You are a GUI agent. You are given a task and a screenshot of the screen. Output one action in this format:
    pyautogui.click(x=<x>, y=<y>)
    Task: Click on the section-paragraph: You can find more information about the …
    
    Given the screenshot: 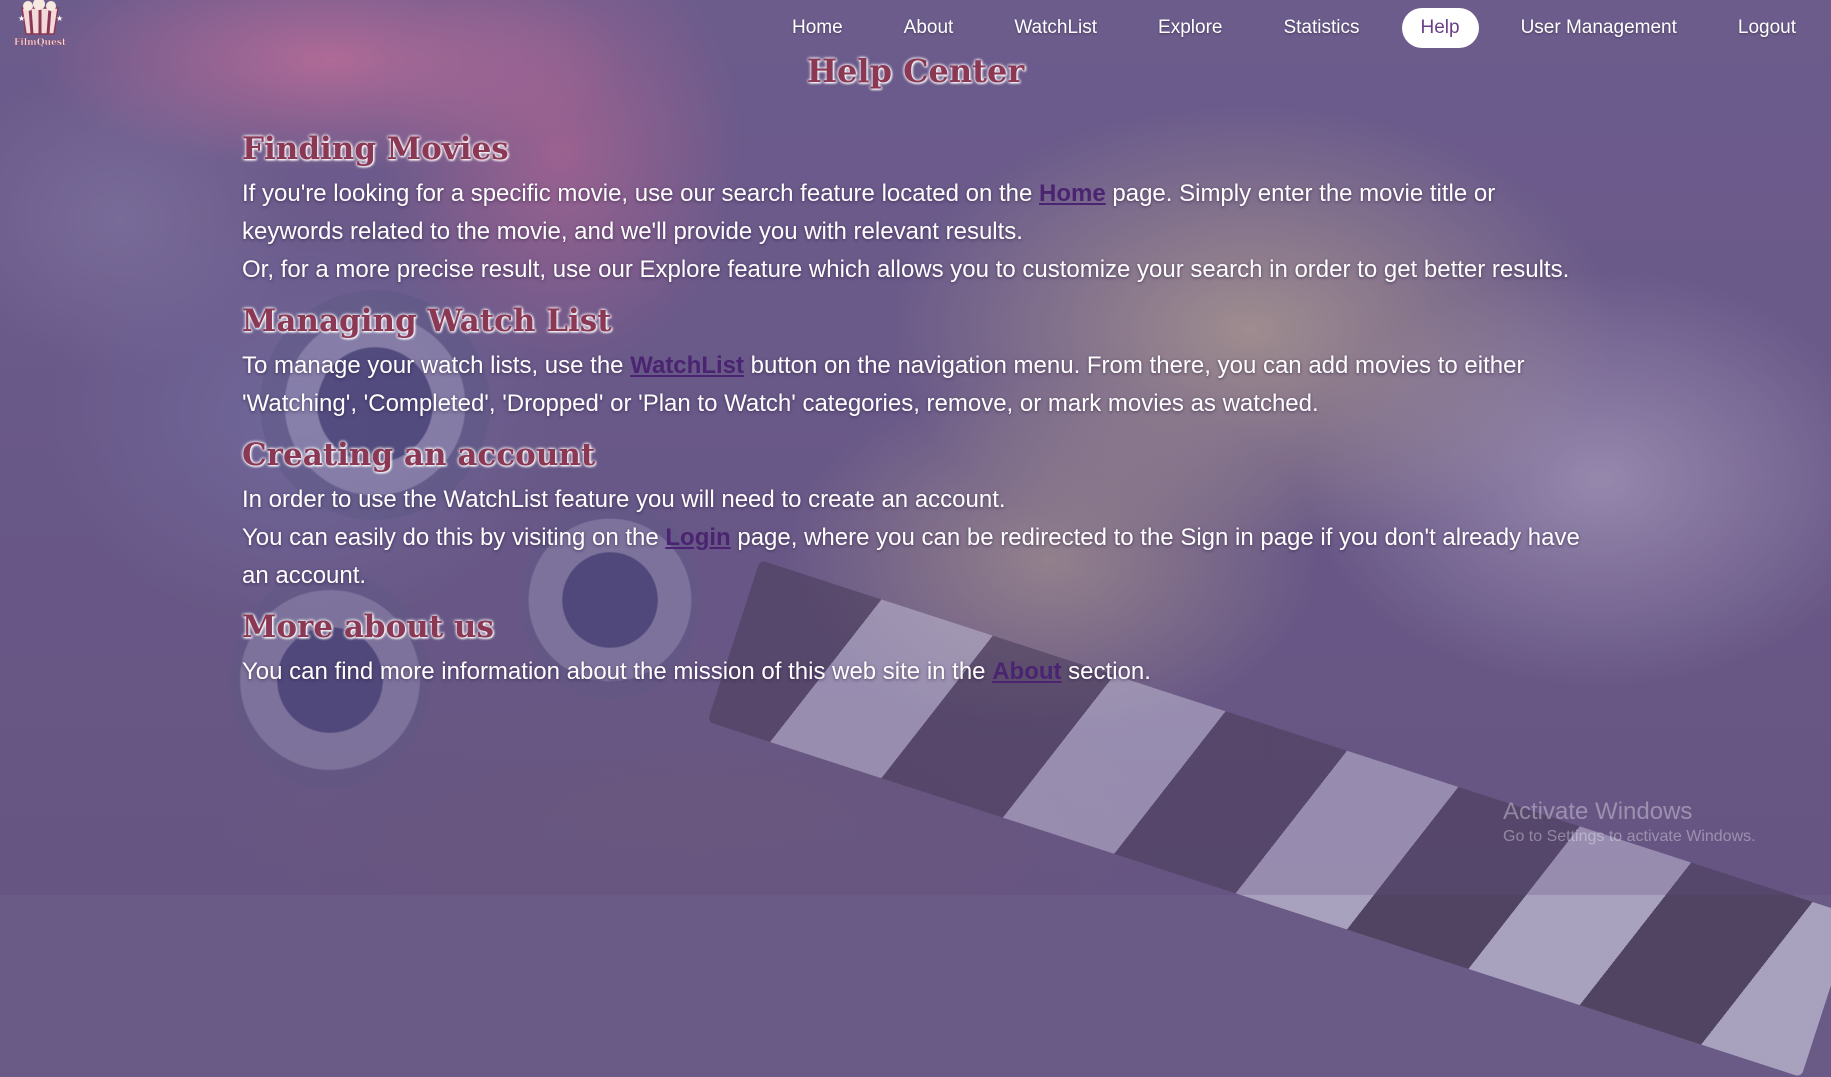 What is the action you would take?
    pyautogui.click(x=917, y=672)
    